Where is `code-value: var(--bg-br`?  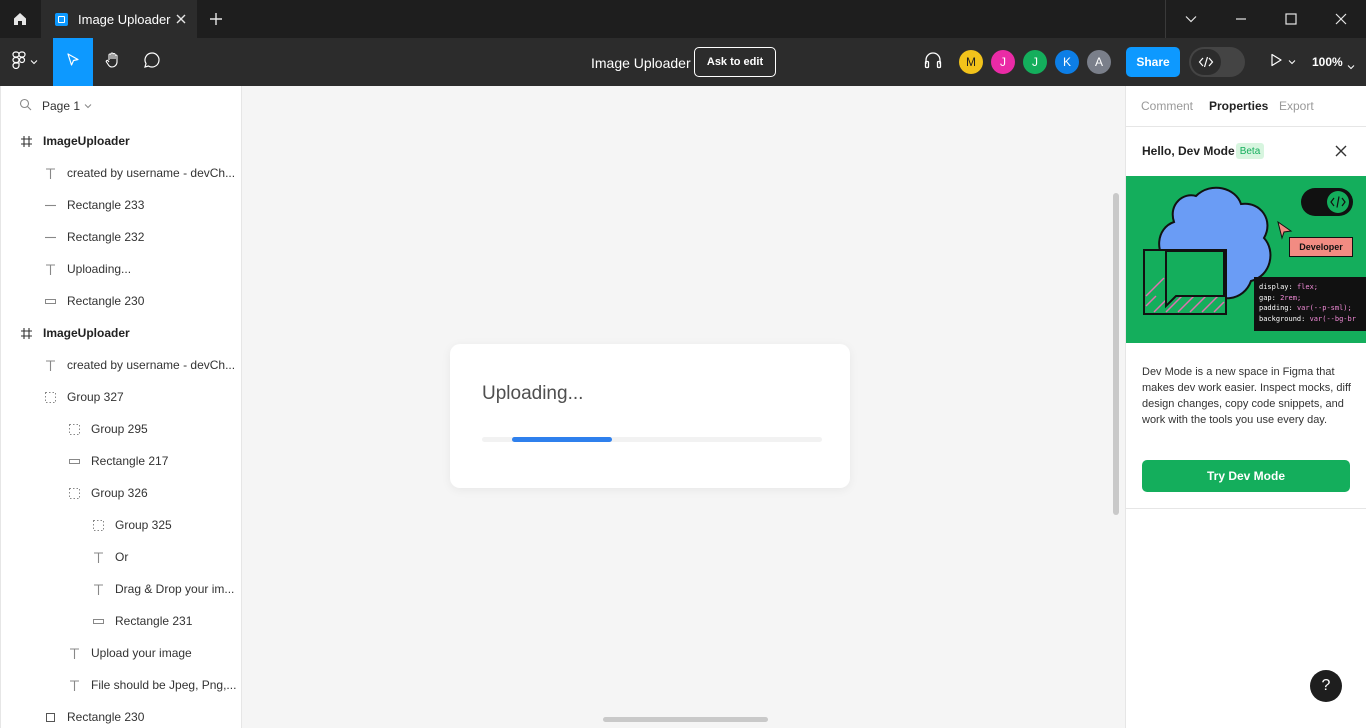
code-value: var(--bg-br is located at coordinates (1332, 318).